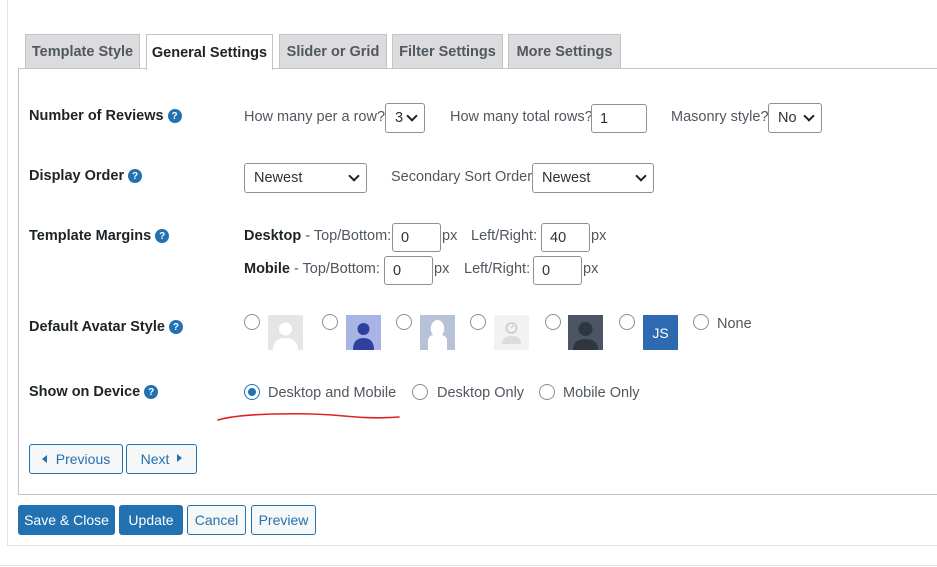 The image size is (937, 567). Describe the element at coordinates (787, 118) in the screenshot. I see `masonry-value: No` at that location.